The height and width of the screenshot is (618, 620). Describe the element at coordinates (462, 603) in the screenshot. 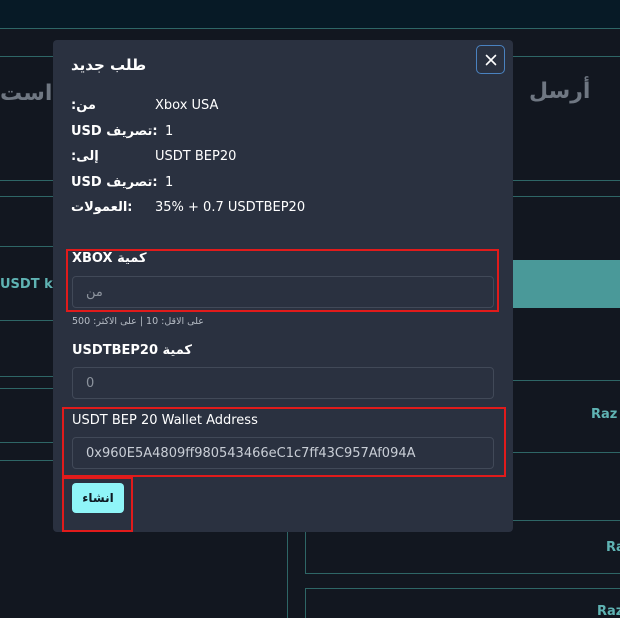

I see `background-option-box` at that location.